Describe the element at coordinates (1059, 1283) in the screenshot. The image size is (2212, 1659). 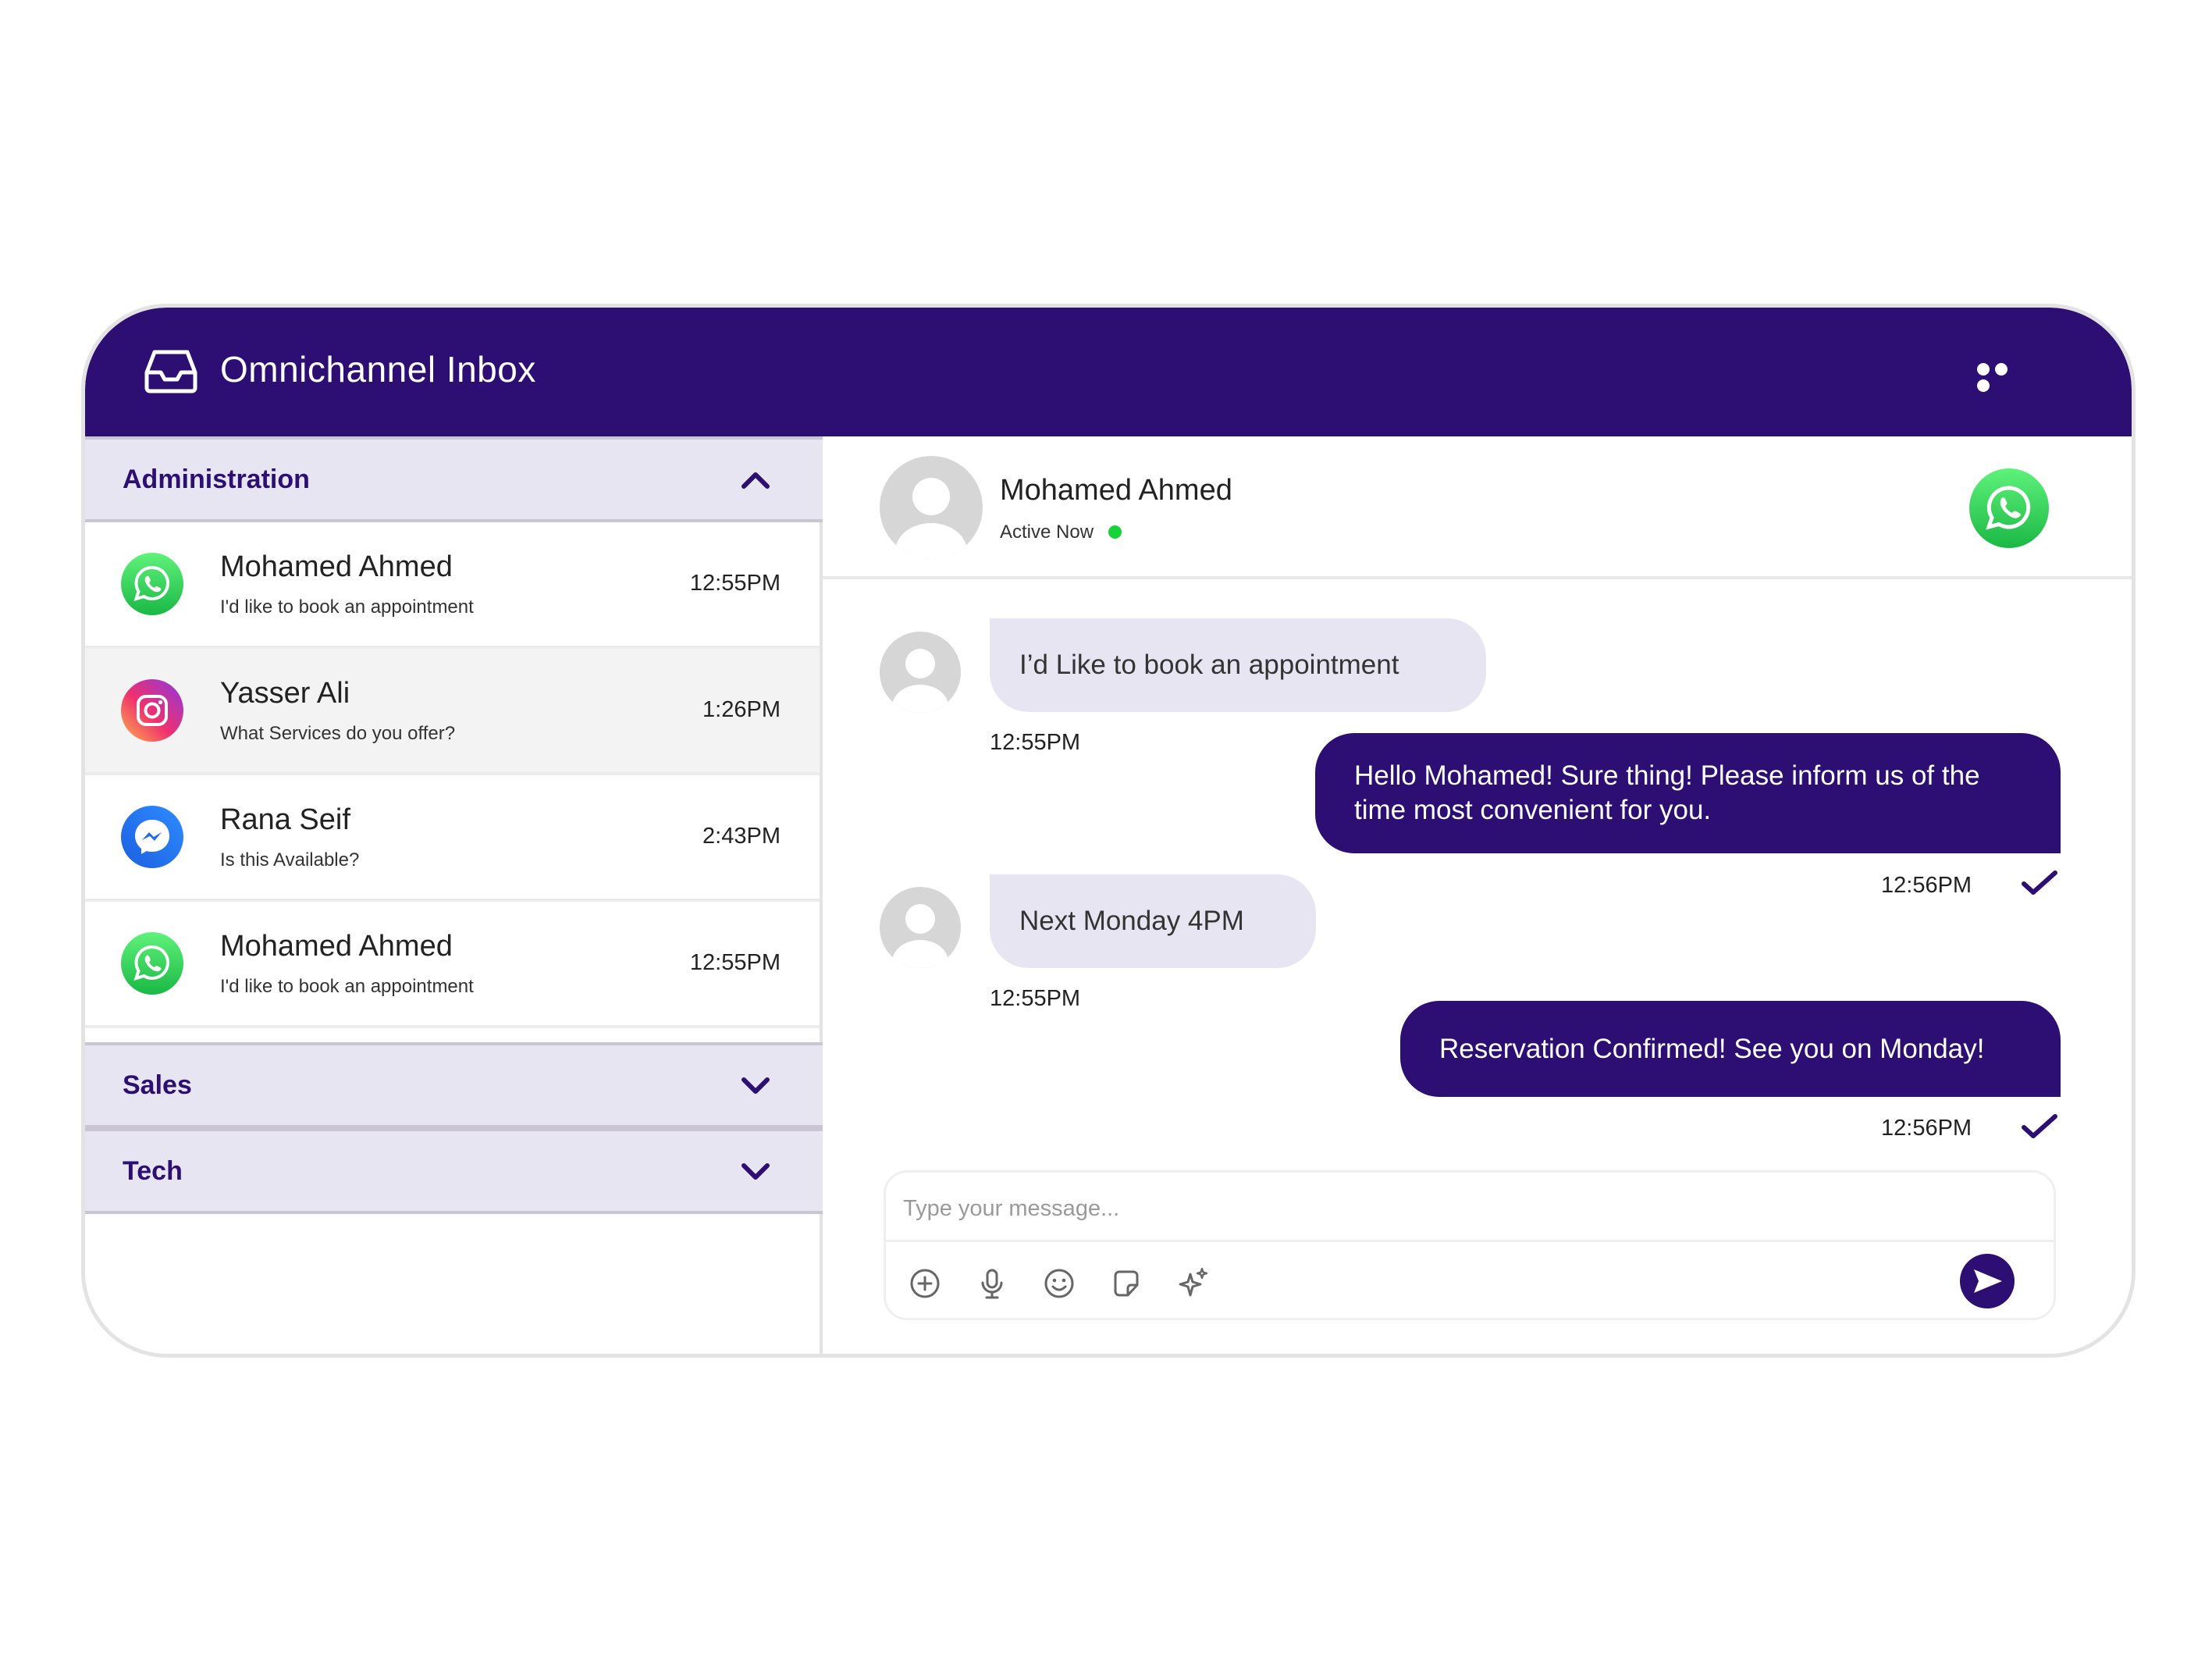
I see `emoji-icon` at that location.